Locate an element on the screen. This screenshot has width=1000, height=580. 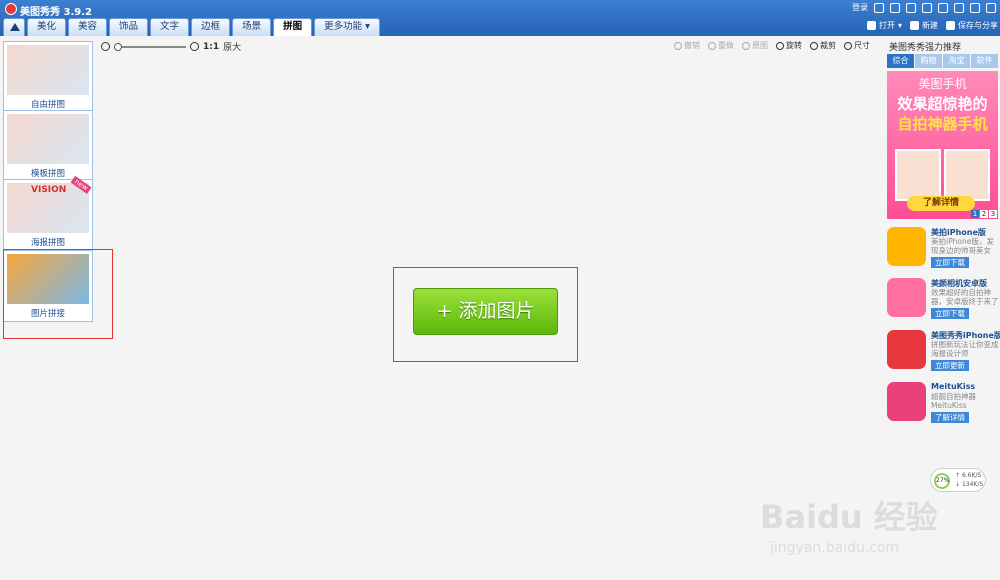
camera-icon is located at coordinates (906, 297).